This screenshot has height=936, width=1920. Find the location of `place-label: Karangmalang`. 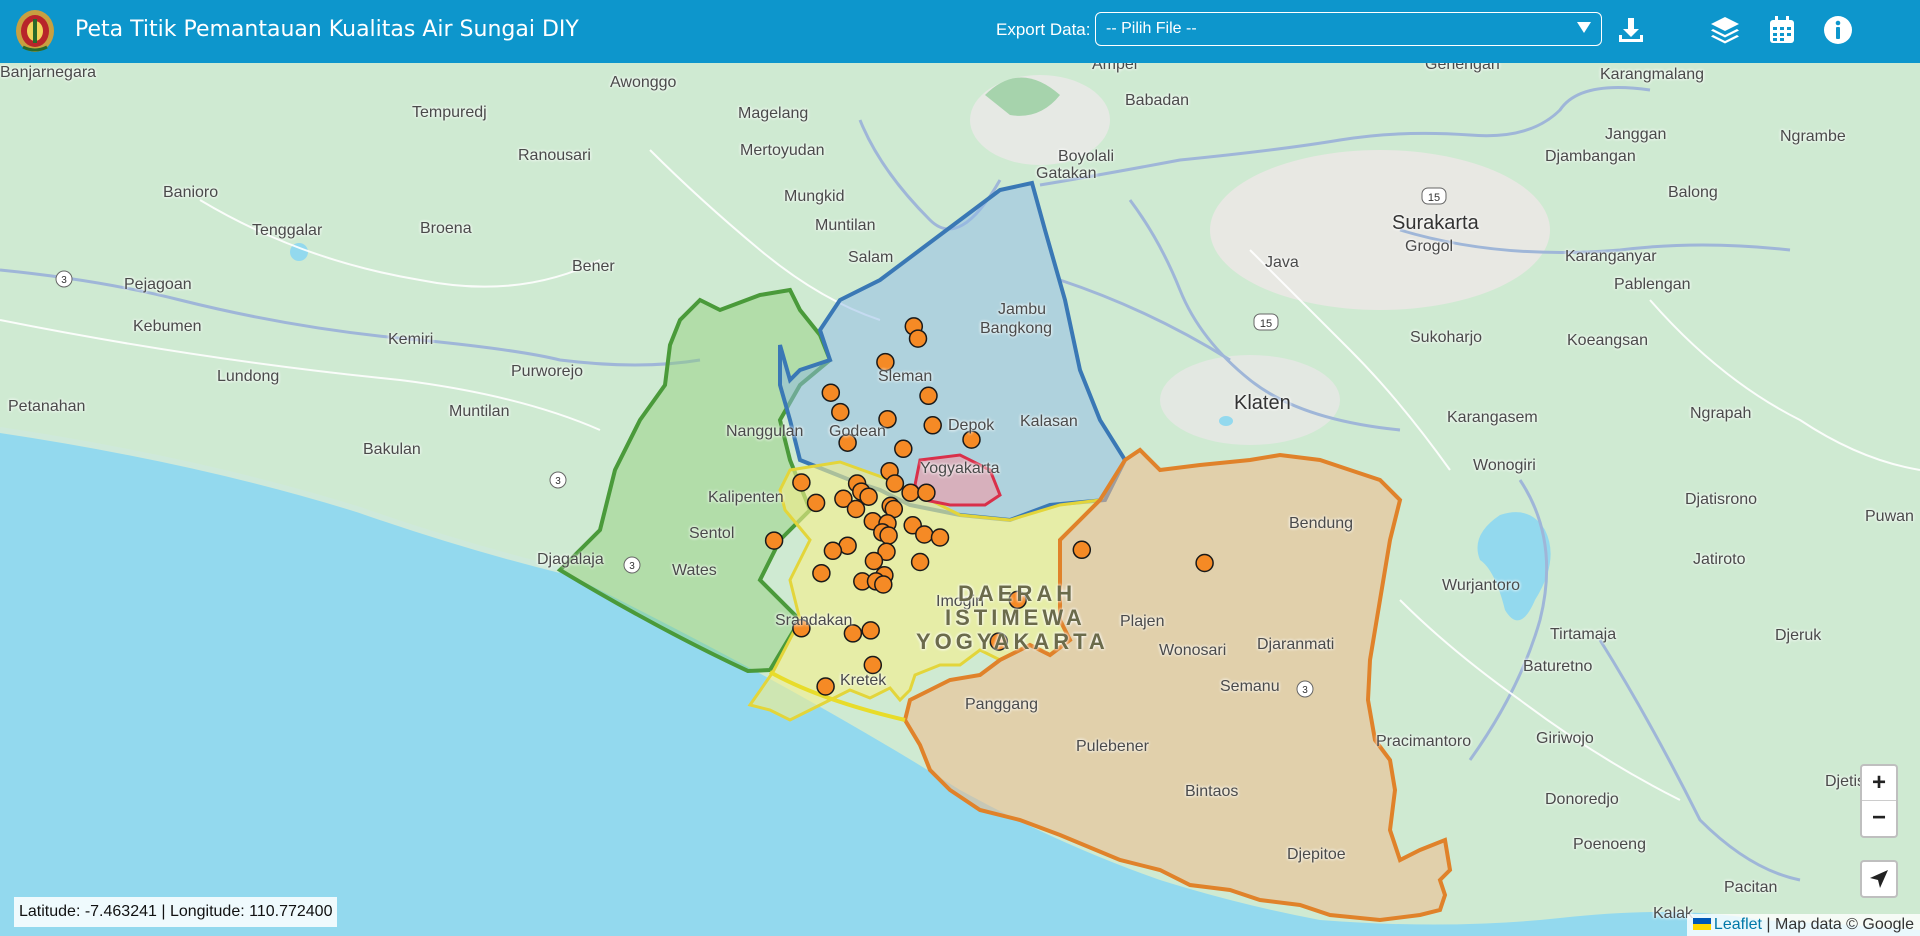

place-label: Karangmalang is located at coordinates (1652, 74).